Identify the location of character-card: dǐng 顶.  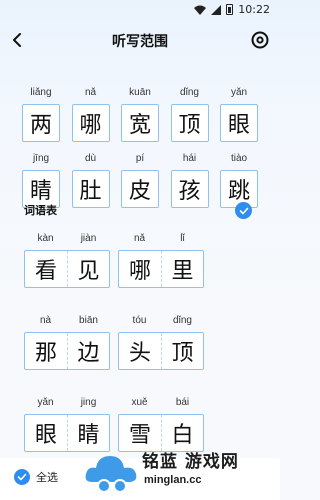
(189, 114).